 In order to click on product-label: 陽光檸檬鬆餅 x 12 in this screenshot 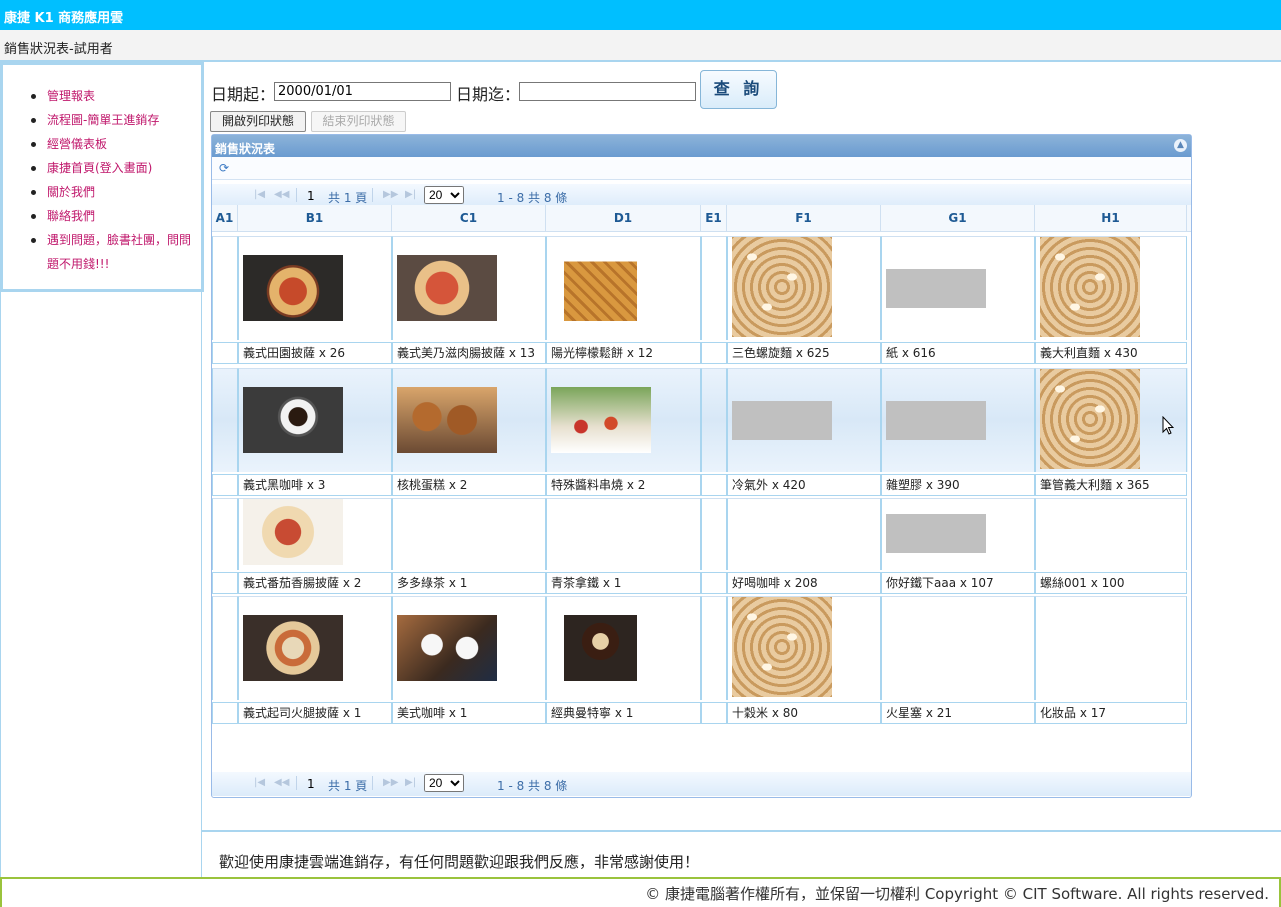, I will do `click(623, 353)`.